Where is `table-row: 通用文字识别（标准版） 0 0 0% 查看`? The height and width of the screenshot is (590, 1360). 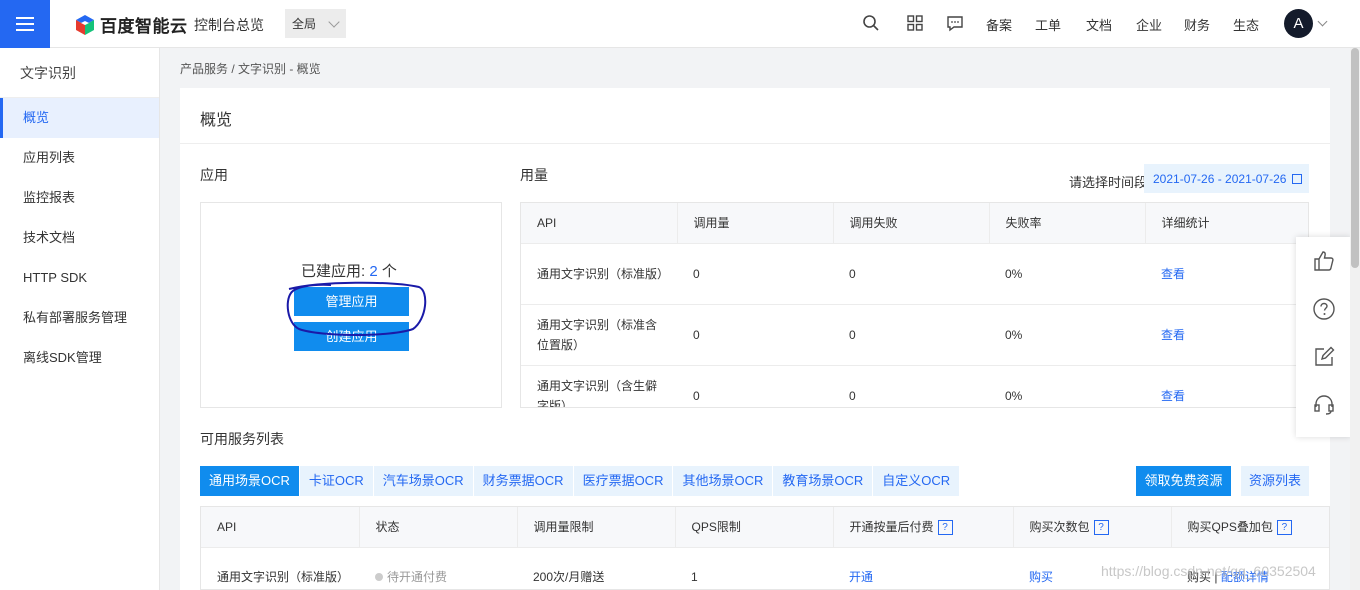 table-row: 通用文字识别（标准版） 0 0 0% 查看 is located at coordinates (914, 273).